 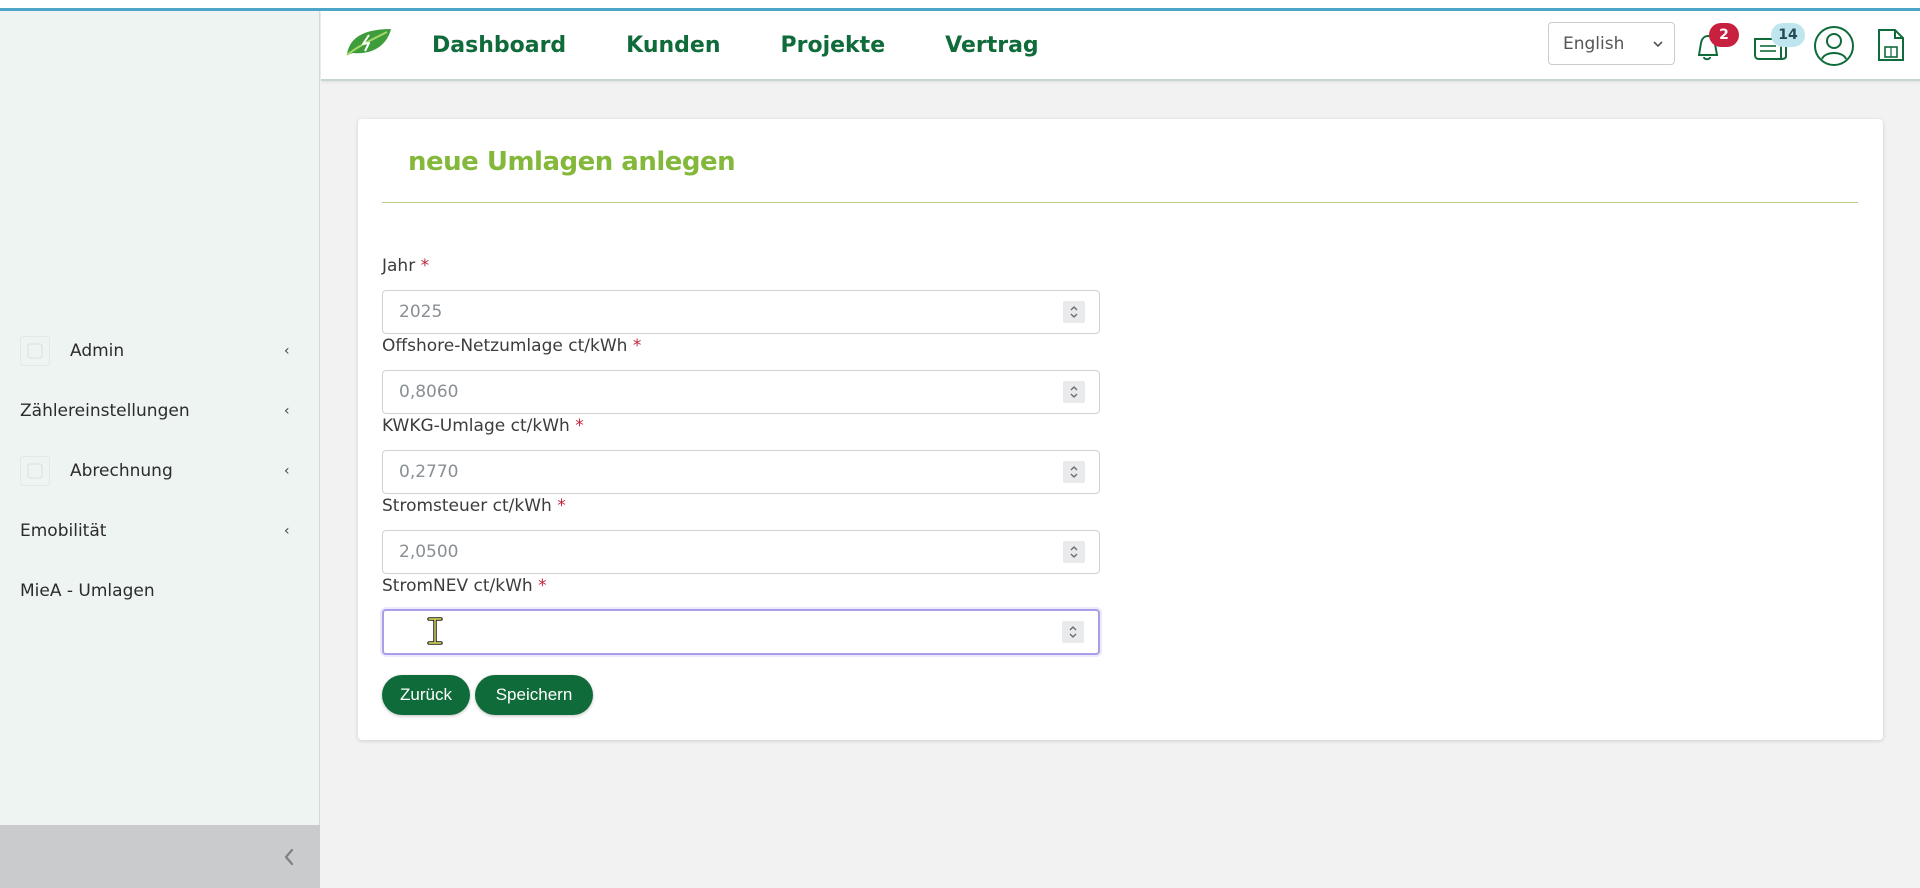 I want to click on field-label-stromnev: StromNEV ct/kWh *, so click(x=464, y=586).